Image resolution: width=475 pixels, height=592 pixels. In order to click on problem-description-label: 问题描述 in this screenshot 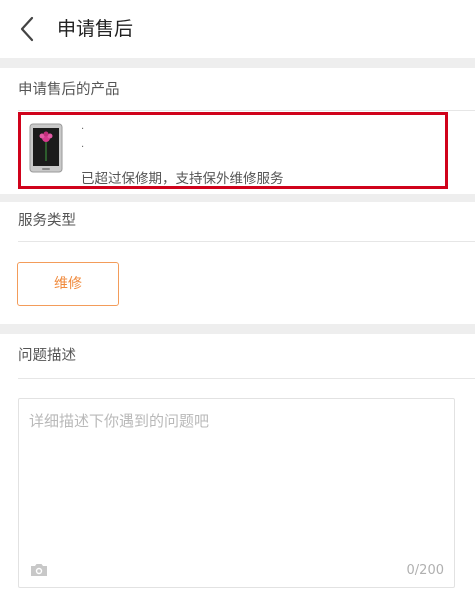, I will do `click(47, 356)`.